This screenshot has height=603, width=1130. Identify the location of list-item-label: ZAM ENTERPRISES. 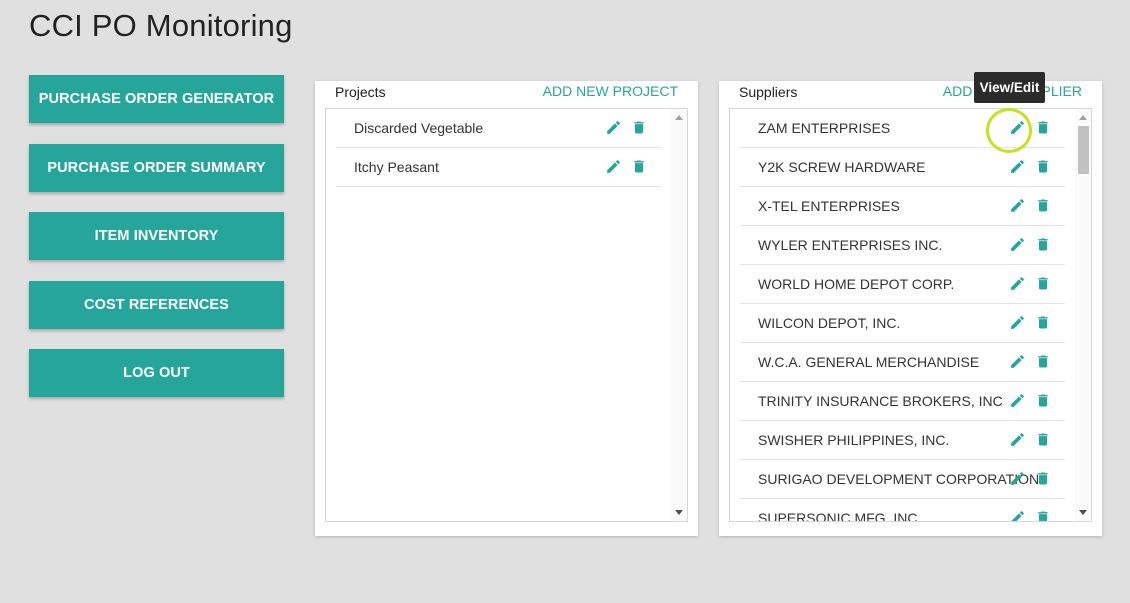
(824, 128).